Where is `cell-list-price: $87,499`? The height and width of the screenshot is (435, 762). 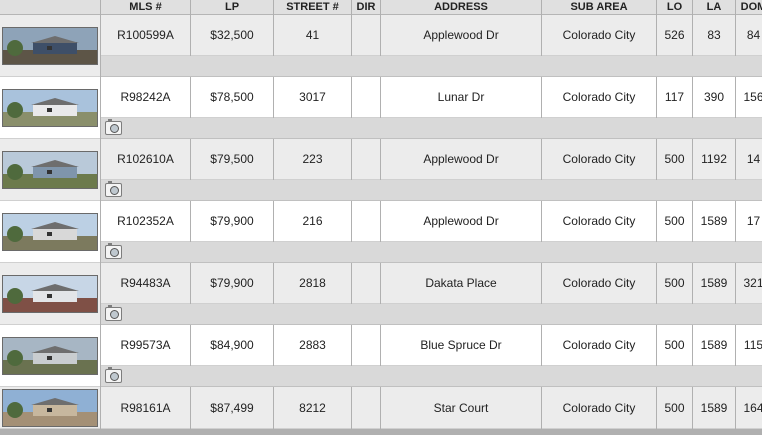 cell-list-price: $87,499 is located at coordinates (232, 408).